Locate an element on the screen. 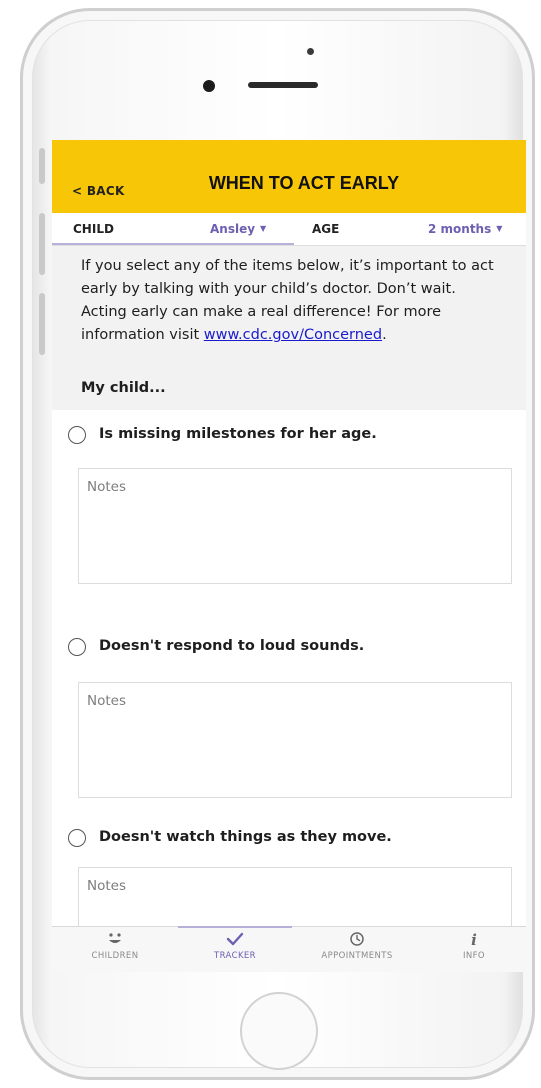  volume-down-button is located at coordinates (42, 324).